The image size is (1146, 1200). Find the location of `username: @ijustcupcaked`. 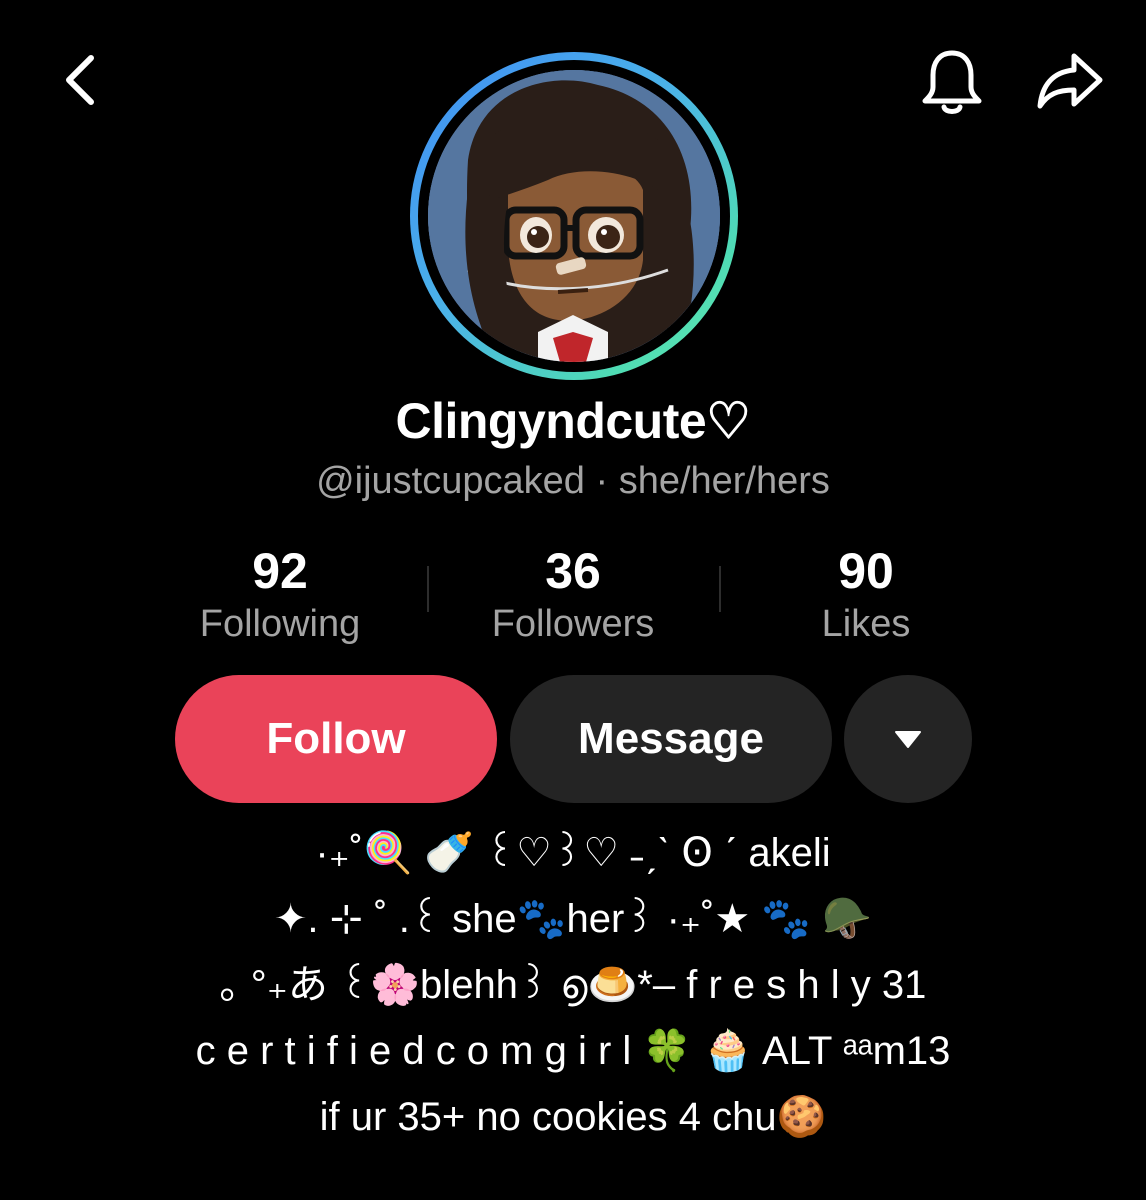

username: @ijustcupcaked is located at coordinates (450, 481).